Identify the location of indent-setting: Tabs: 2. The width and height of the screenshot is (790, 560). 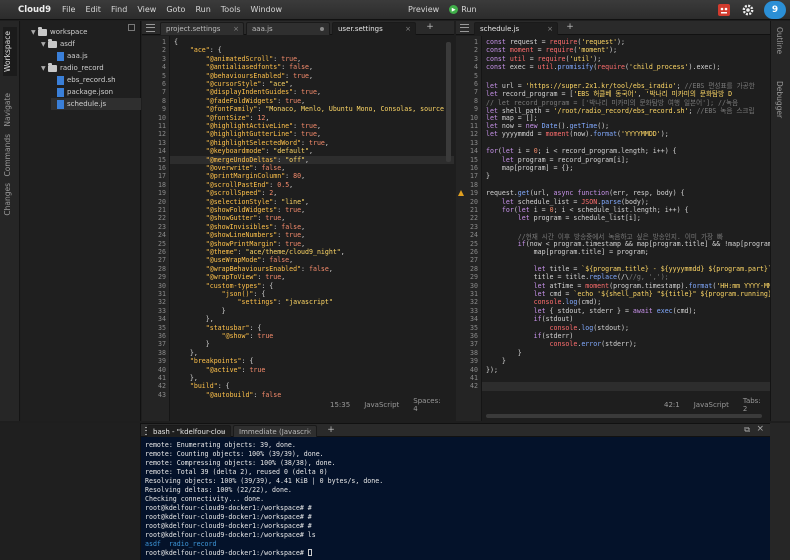
(752, 405).